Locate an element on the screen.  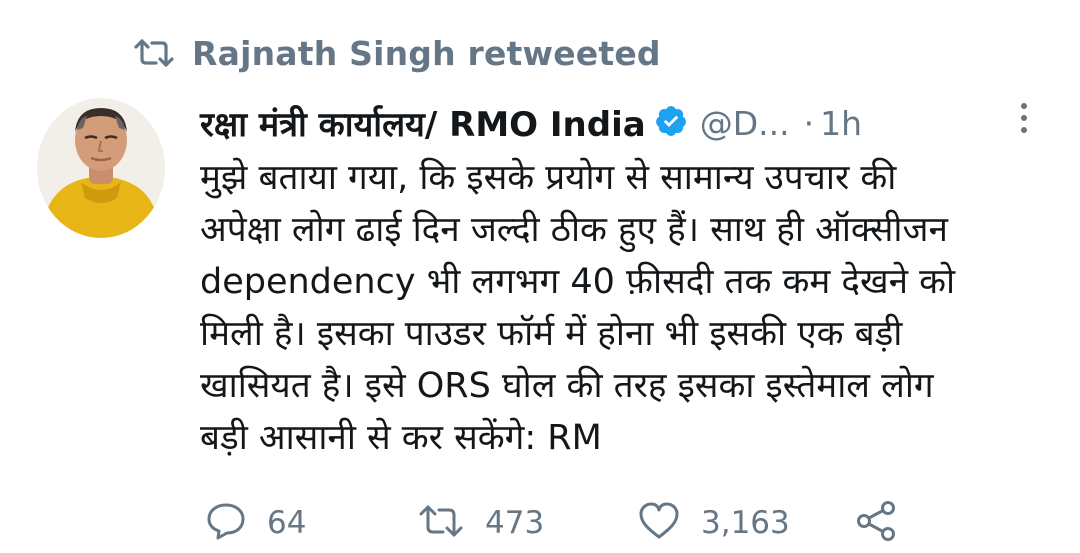
verified-badge-icon is located at coordinates (671, 123).